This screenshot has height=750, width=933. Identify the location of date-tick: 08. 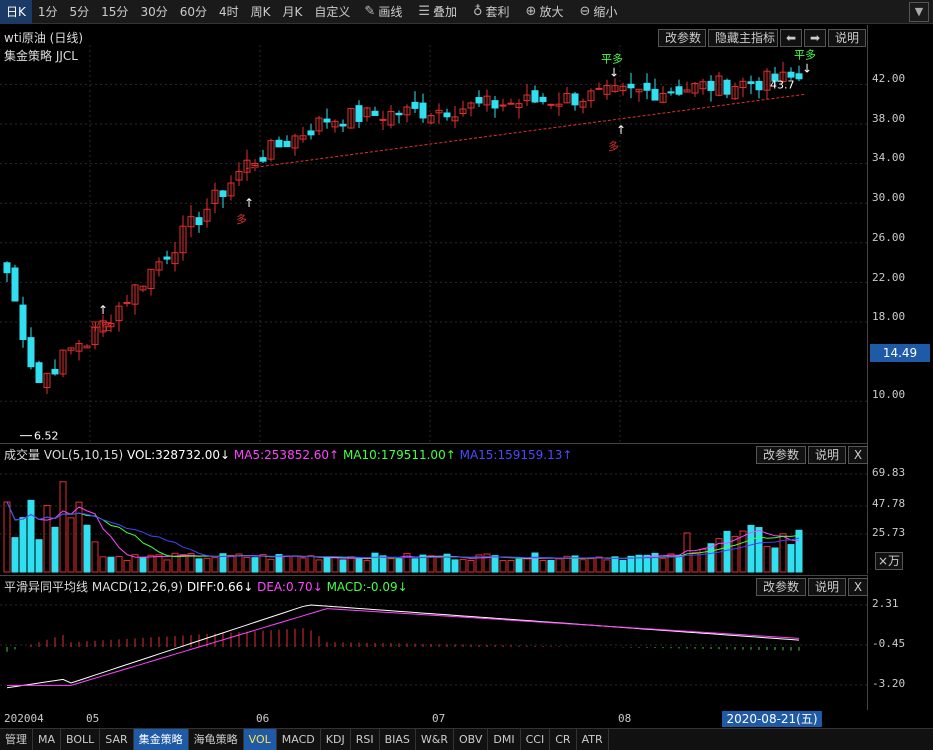
(625, 718).